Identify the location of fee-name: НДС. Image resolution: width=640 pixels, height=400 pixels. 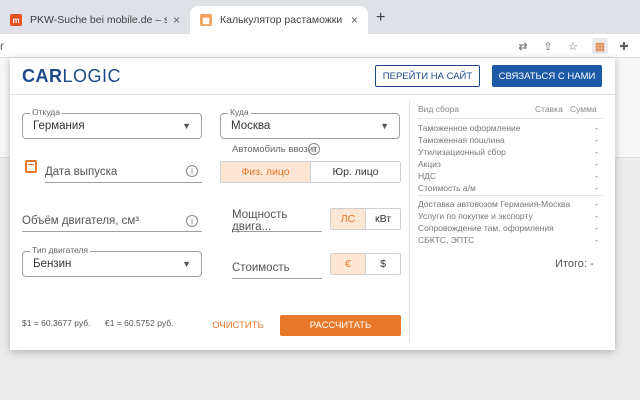
(427, 176).